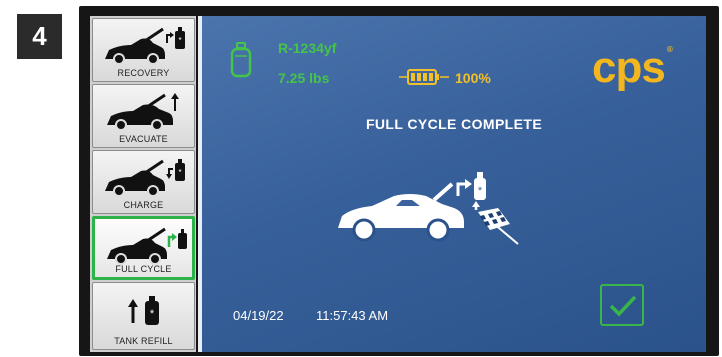  Describe the element at coordinates (147, 246) in the screenshot. I see `car-full-cycle-icon` at that location.